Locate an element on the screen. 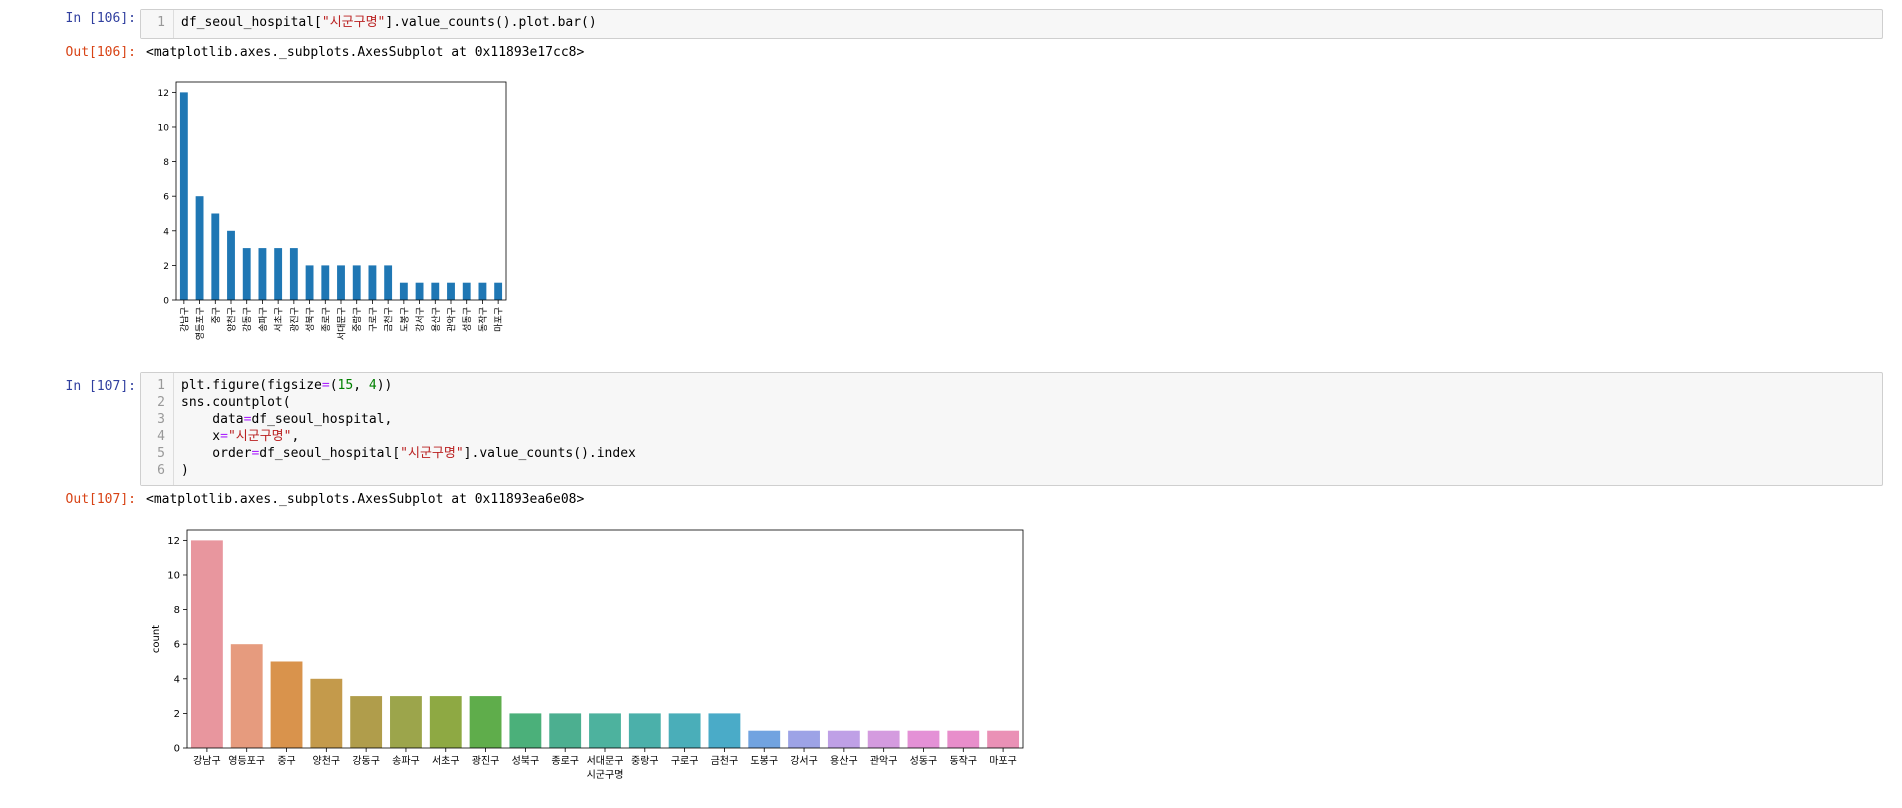 The height and width of the screenshot is (808, 1902). line-number: 3 is located at coordinates (161, 419).